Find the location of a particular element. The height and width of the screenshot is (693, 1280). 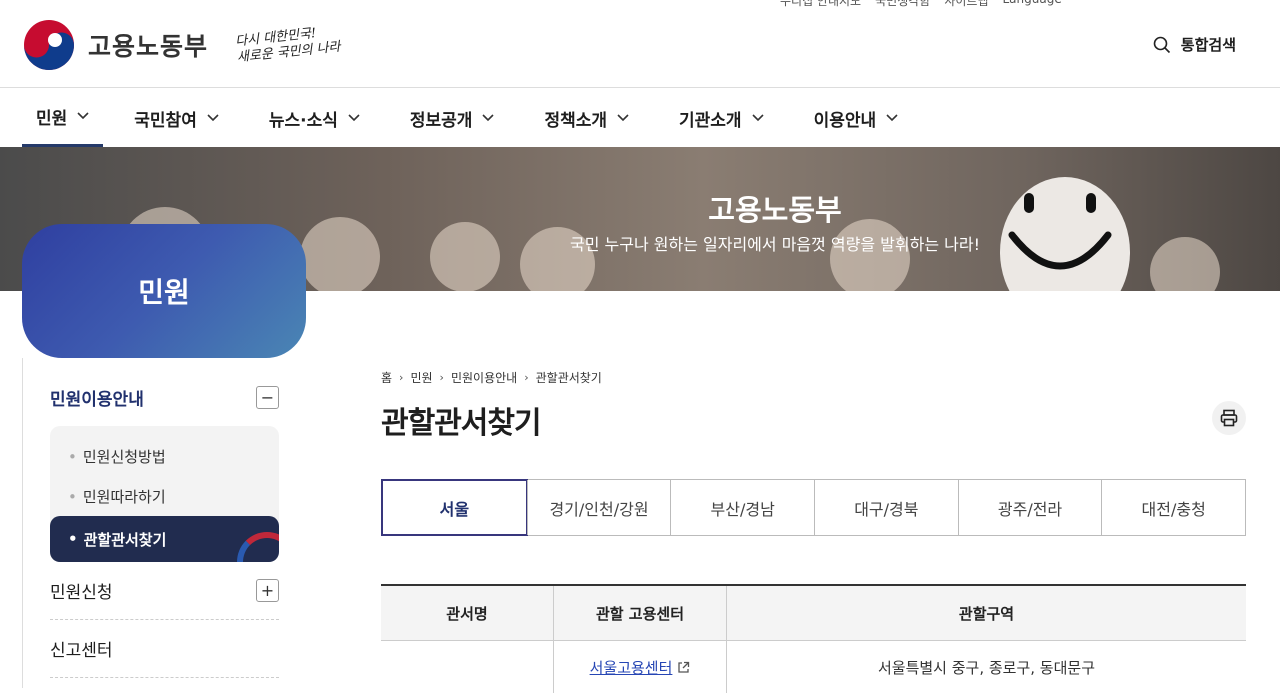

breadcrumb-item: 민원 is located at coordinates (421, 377).